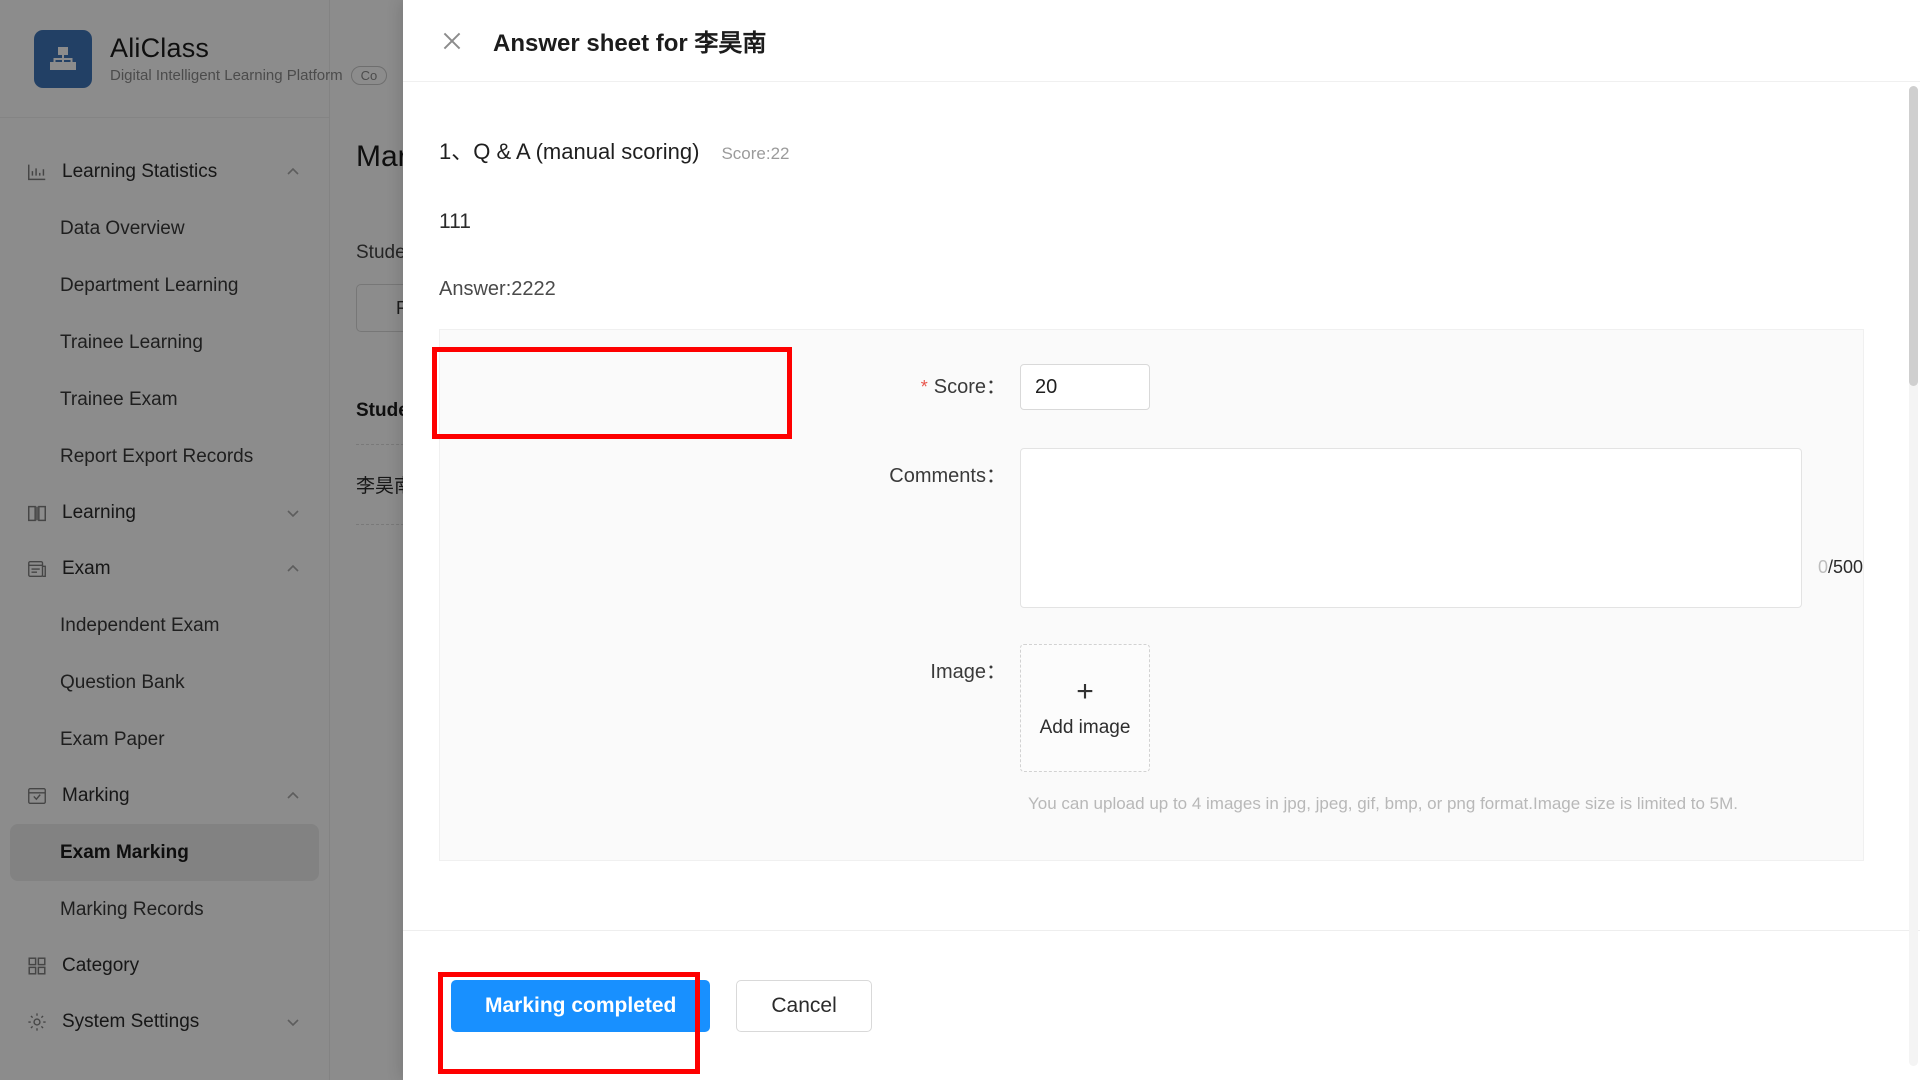 This screenshot has width=1920, height=1080. What do you see at coordinates (1822, 566) in the screenshot?
I see `counter-current: 0` at bounding box center [1822, 566].